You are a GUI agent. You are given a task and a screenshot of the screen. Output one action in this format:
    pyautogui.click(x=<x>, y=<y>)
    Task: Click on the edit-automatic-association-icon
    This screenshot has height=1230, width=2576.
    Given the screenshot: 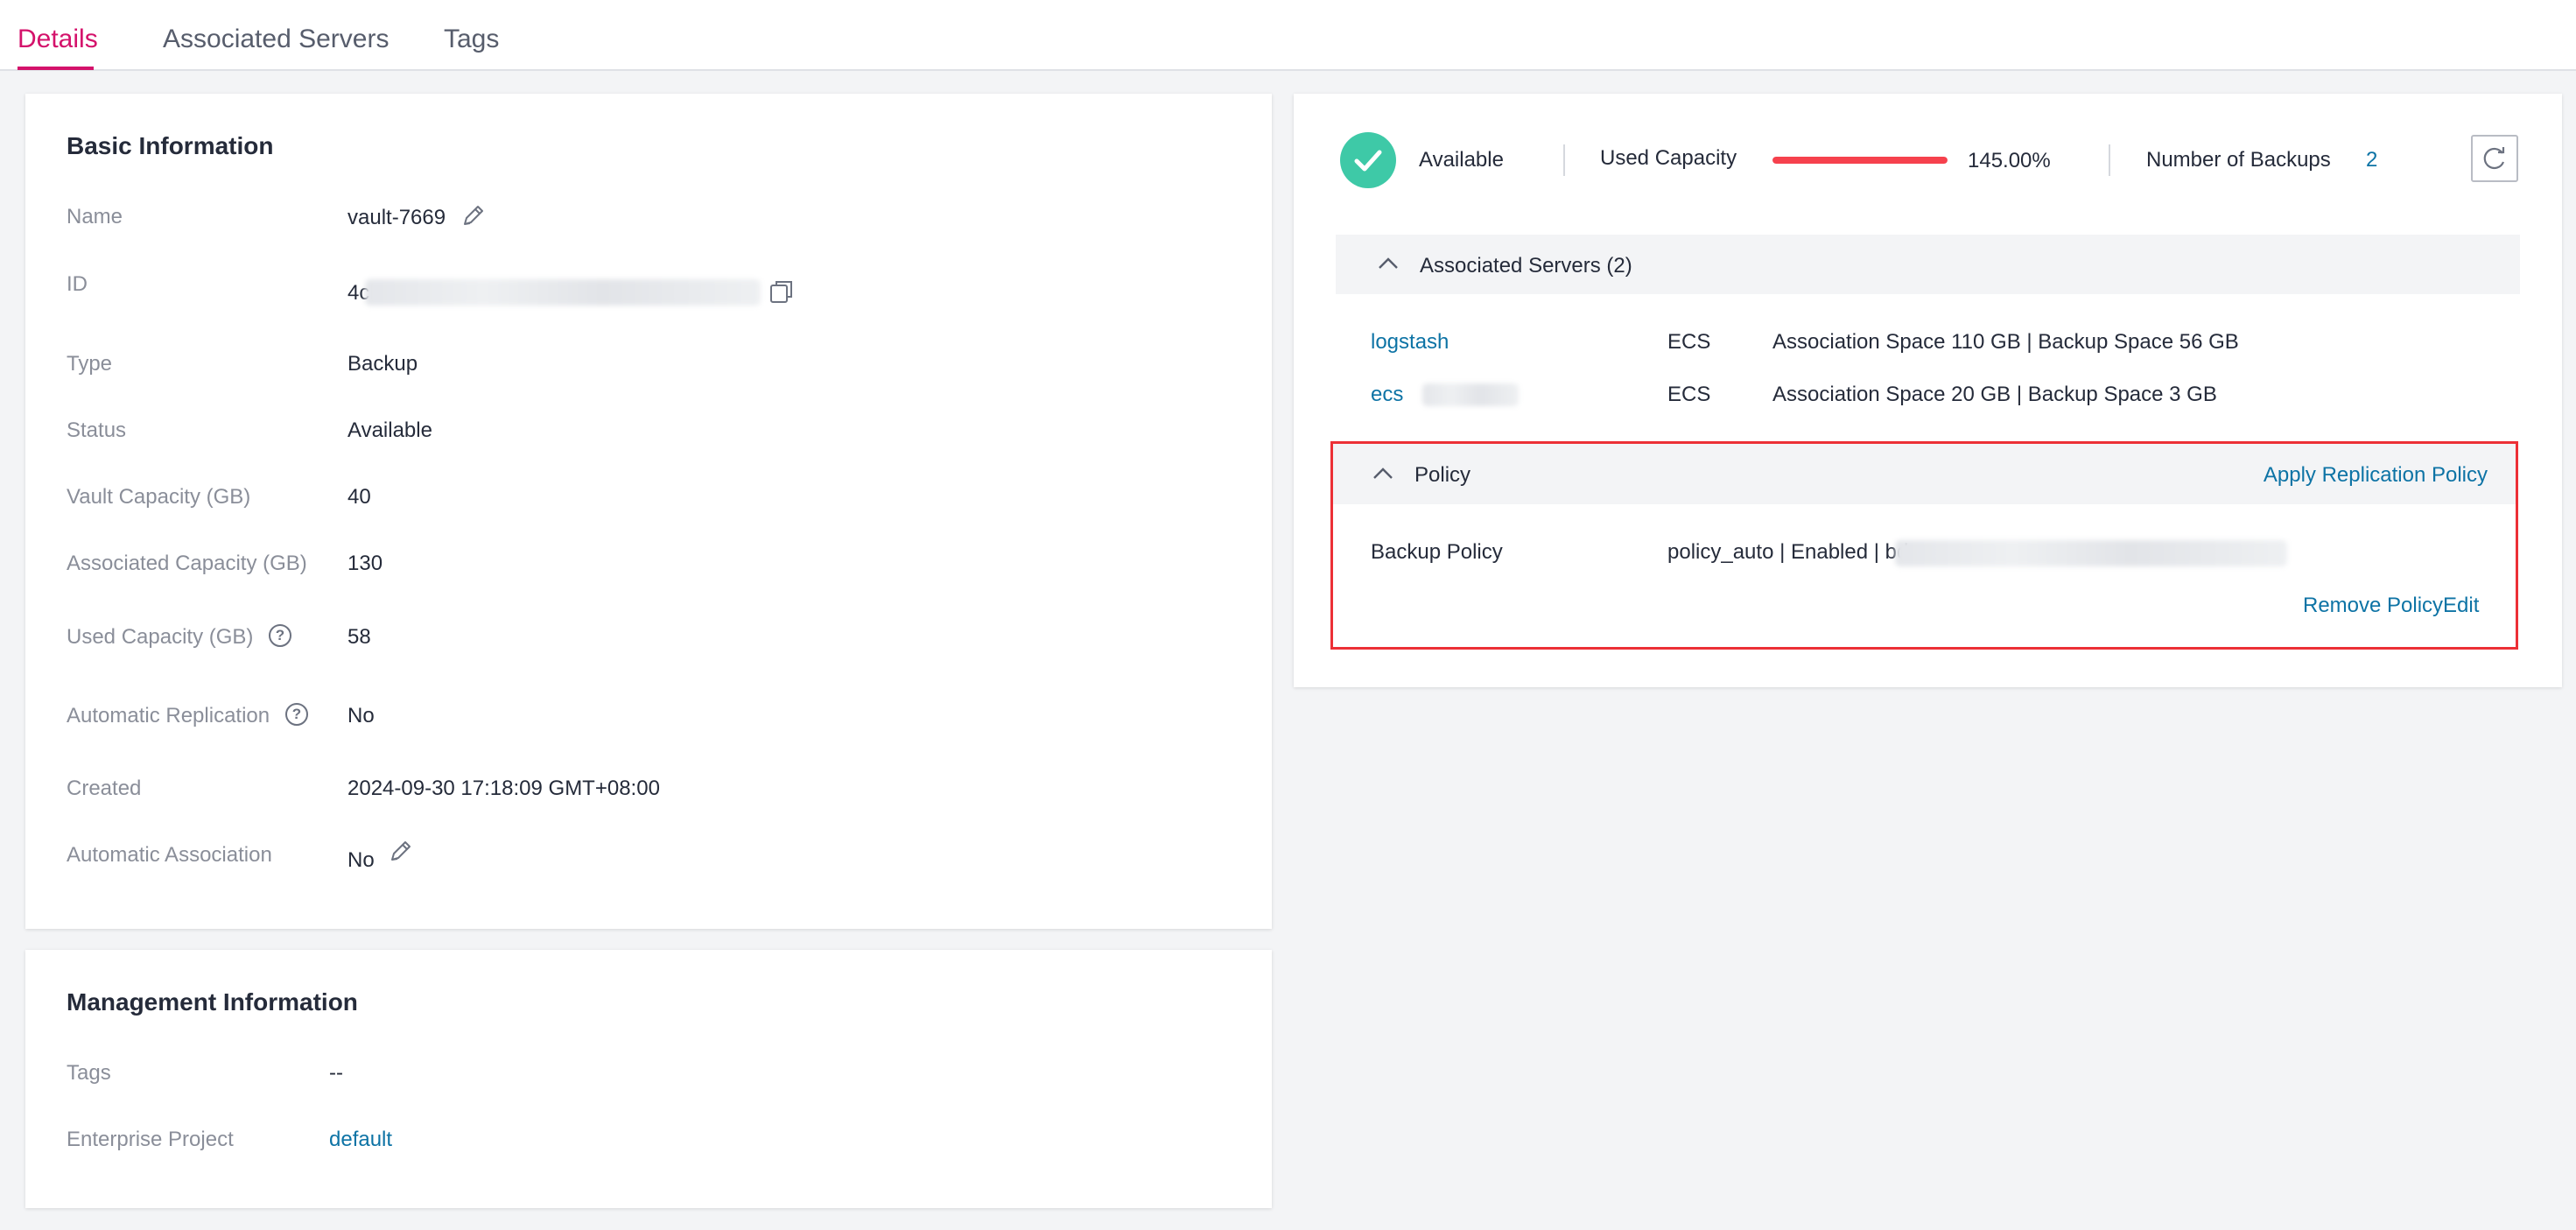 What is the action you would take?
    pyautogui.click(x=401, y=853)
    